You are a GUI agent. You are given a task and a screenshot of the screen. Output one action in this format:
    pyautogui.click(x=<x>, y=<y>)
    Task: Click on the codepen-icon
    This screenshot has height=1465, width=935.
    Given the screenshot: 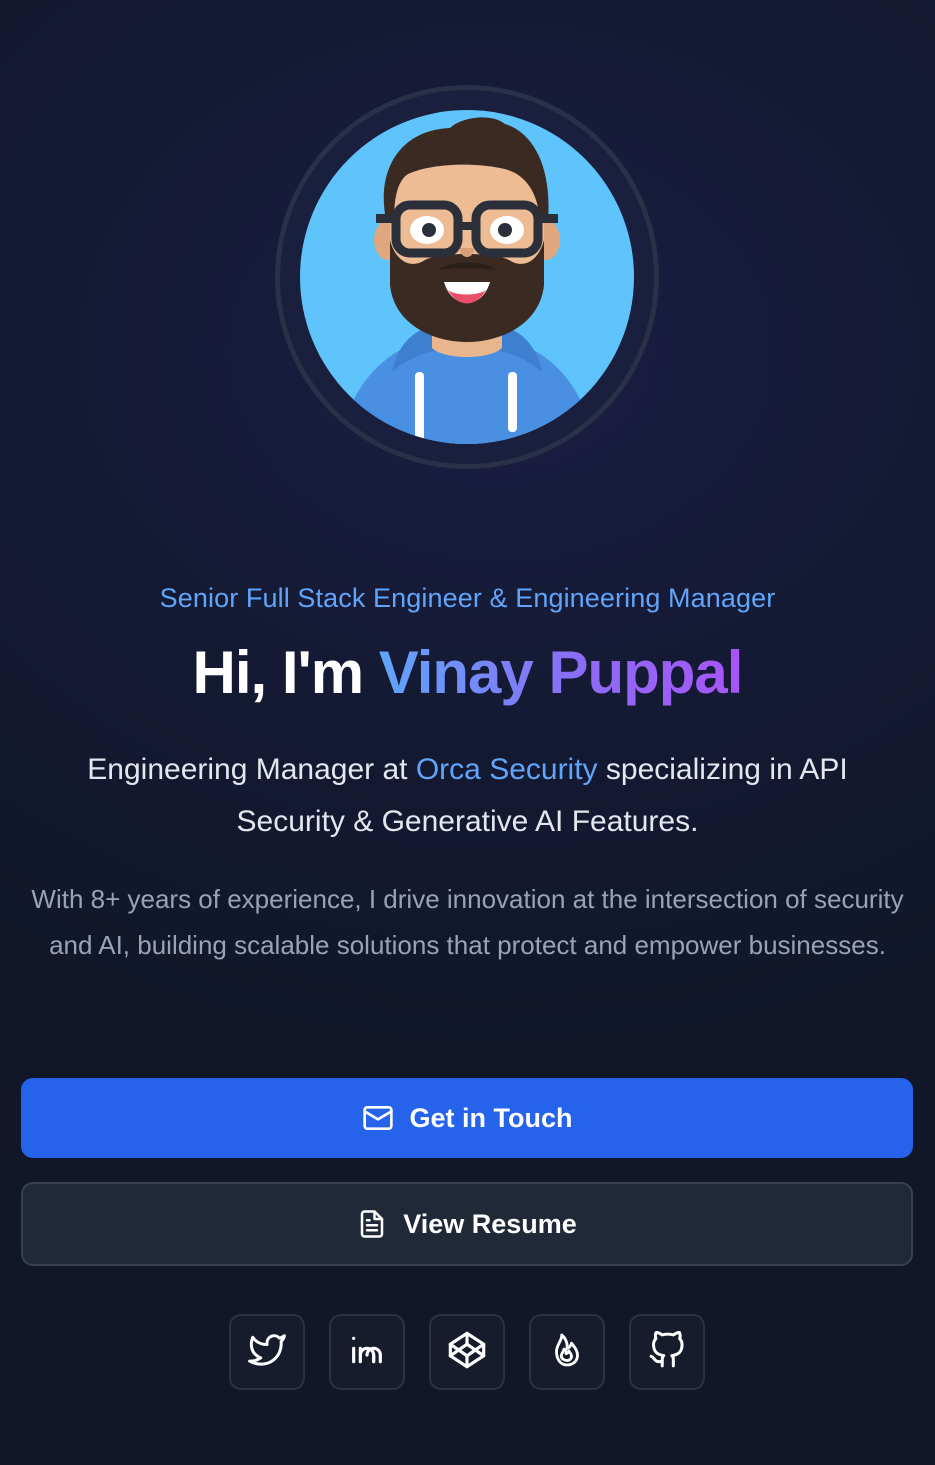 What is the action you would take?
    pyautogui.click(x=467, y=1352)
    